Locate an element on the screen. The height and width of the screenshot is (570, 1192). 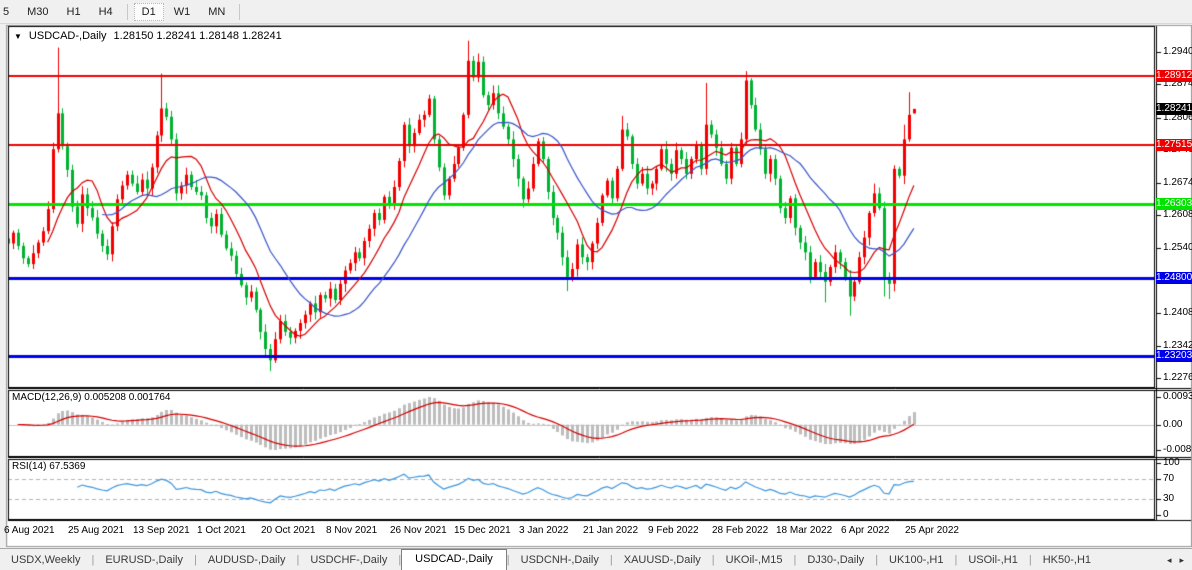
date-label: 15 Dec 2021 is located at coordinates (482, 530).